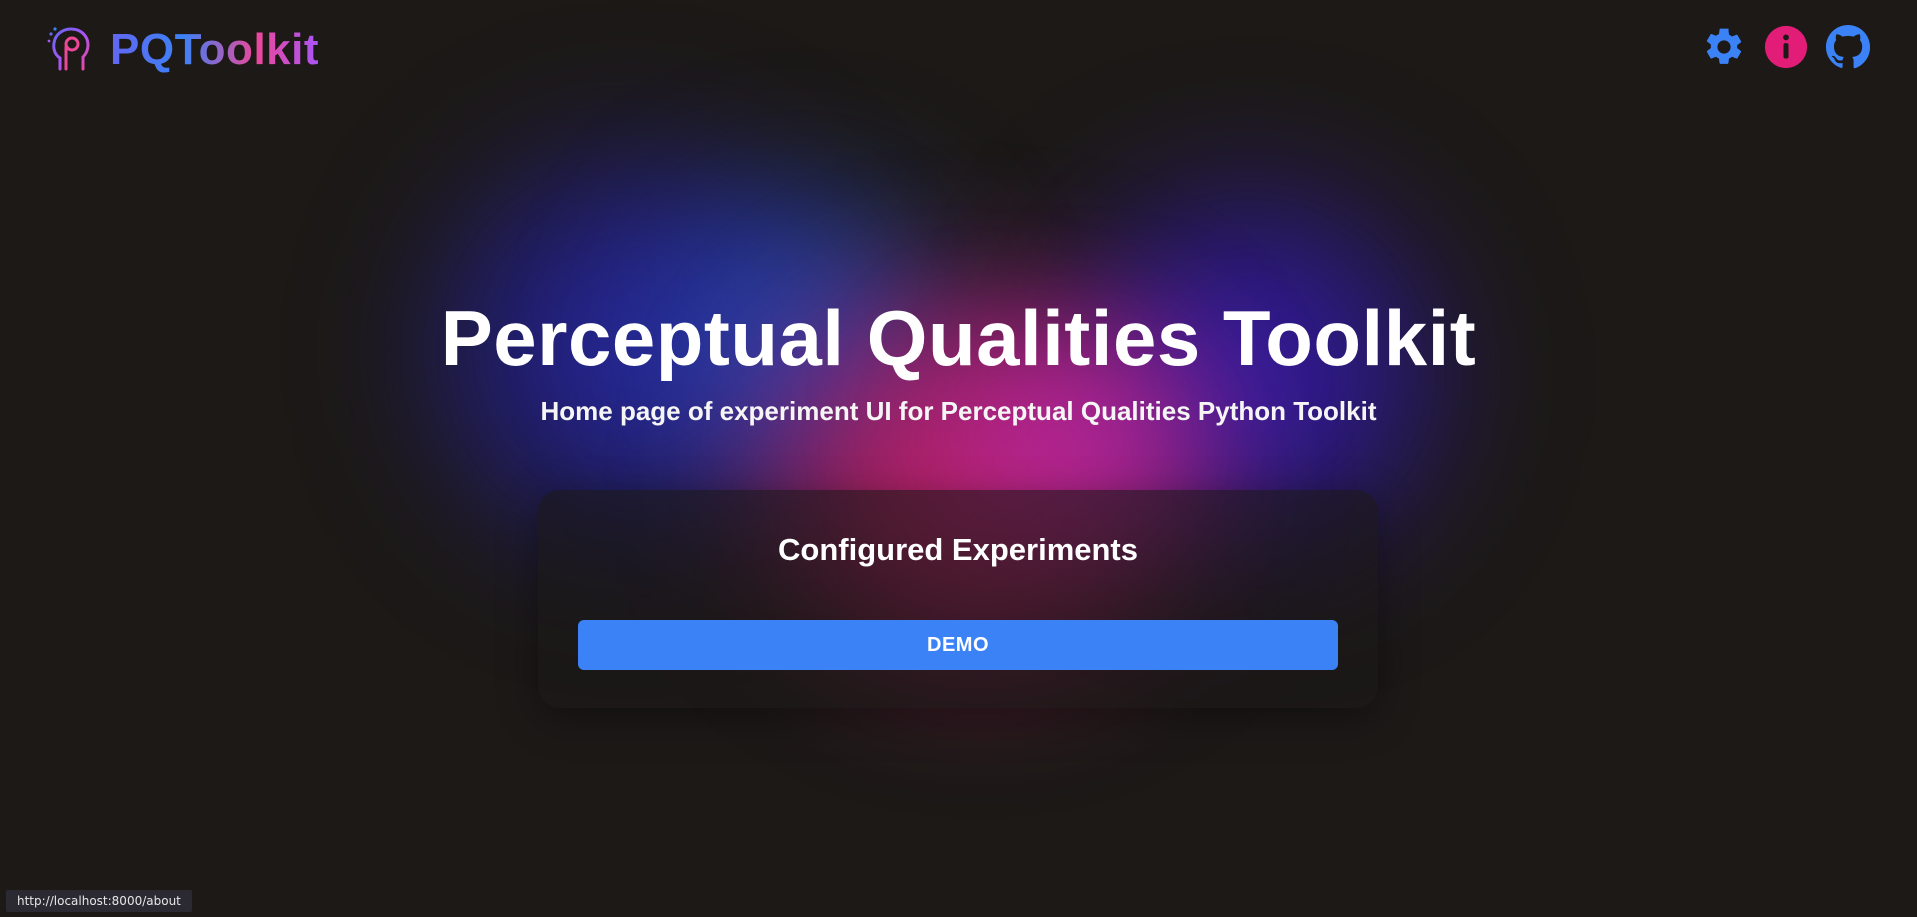 This screenshot has width=1917, height=917. I want to click on head-logo-icon, so click(68, 49).